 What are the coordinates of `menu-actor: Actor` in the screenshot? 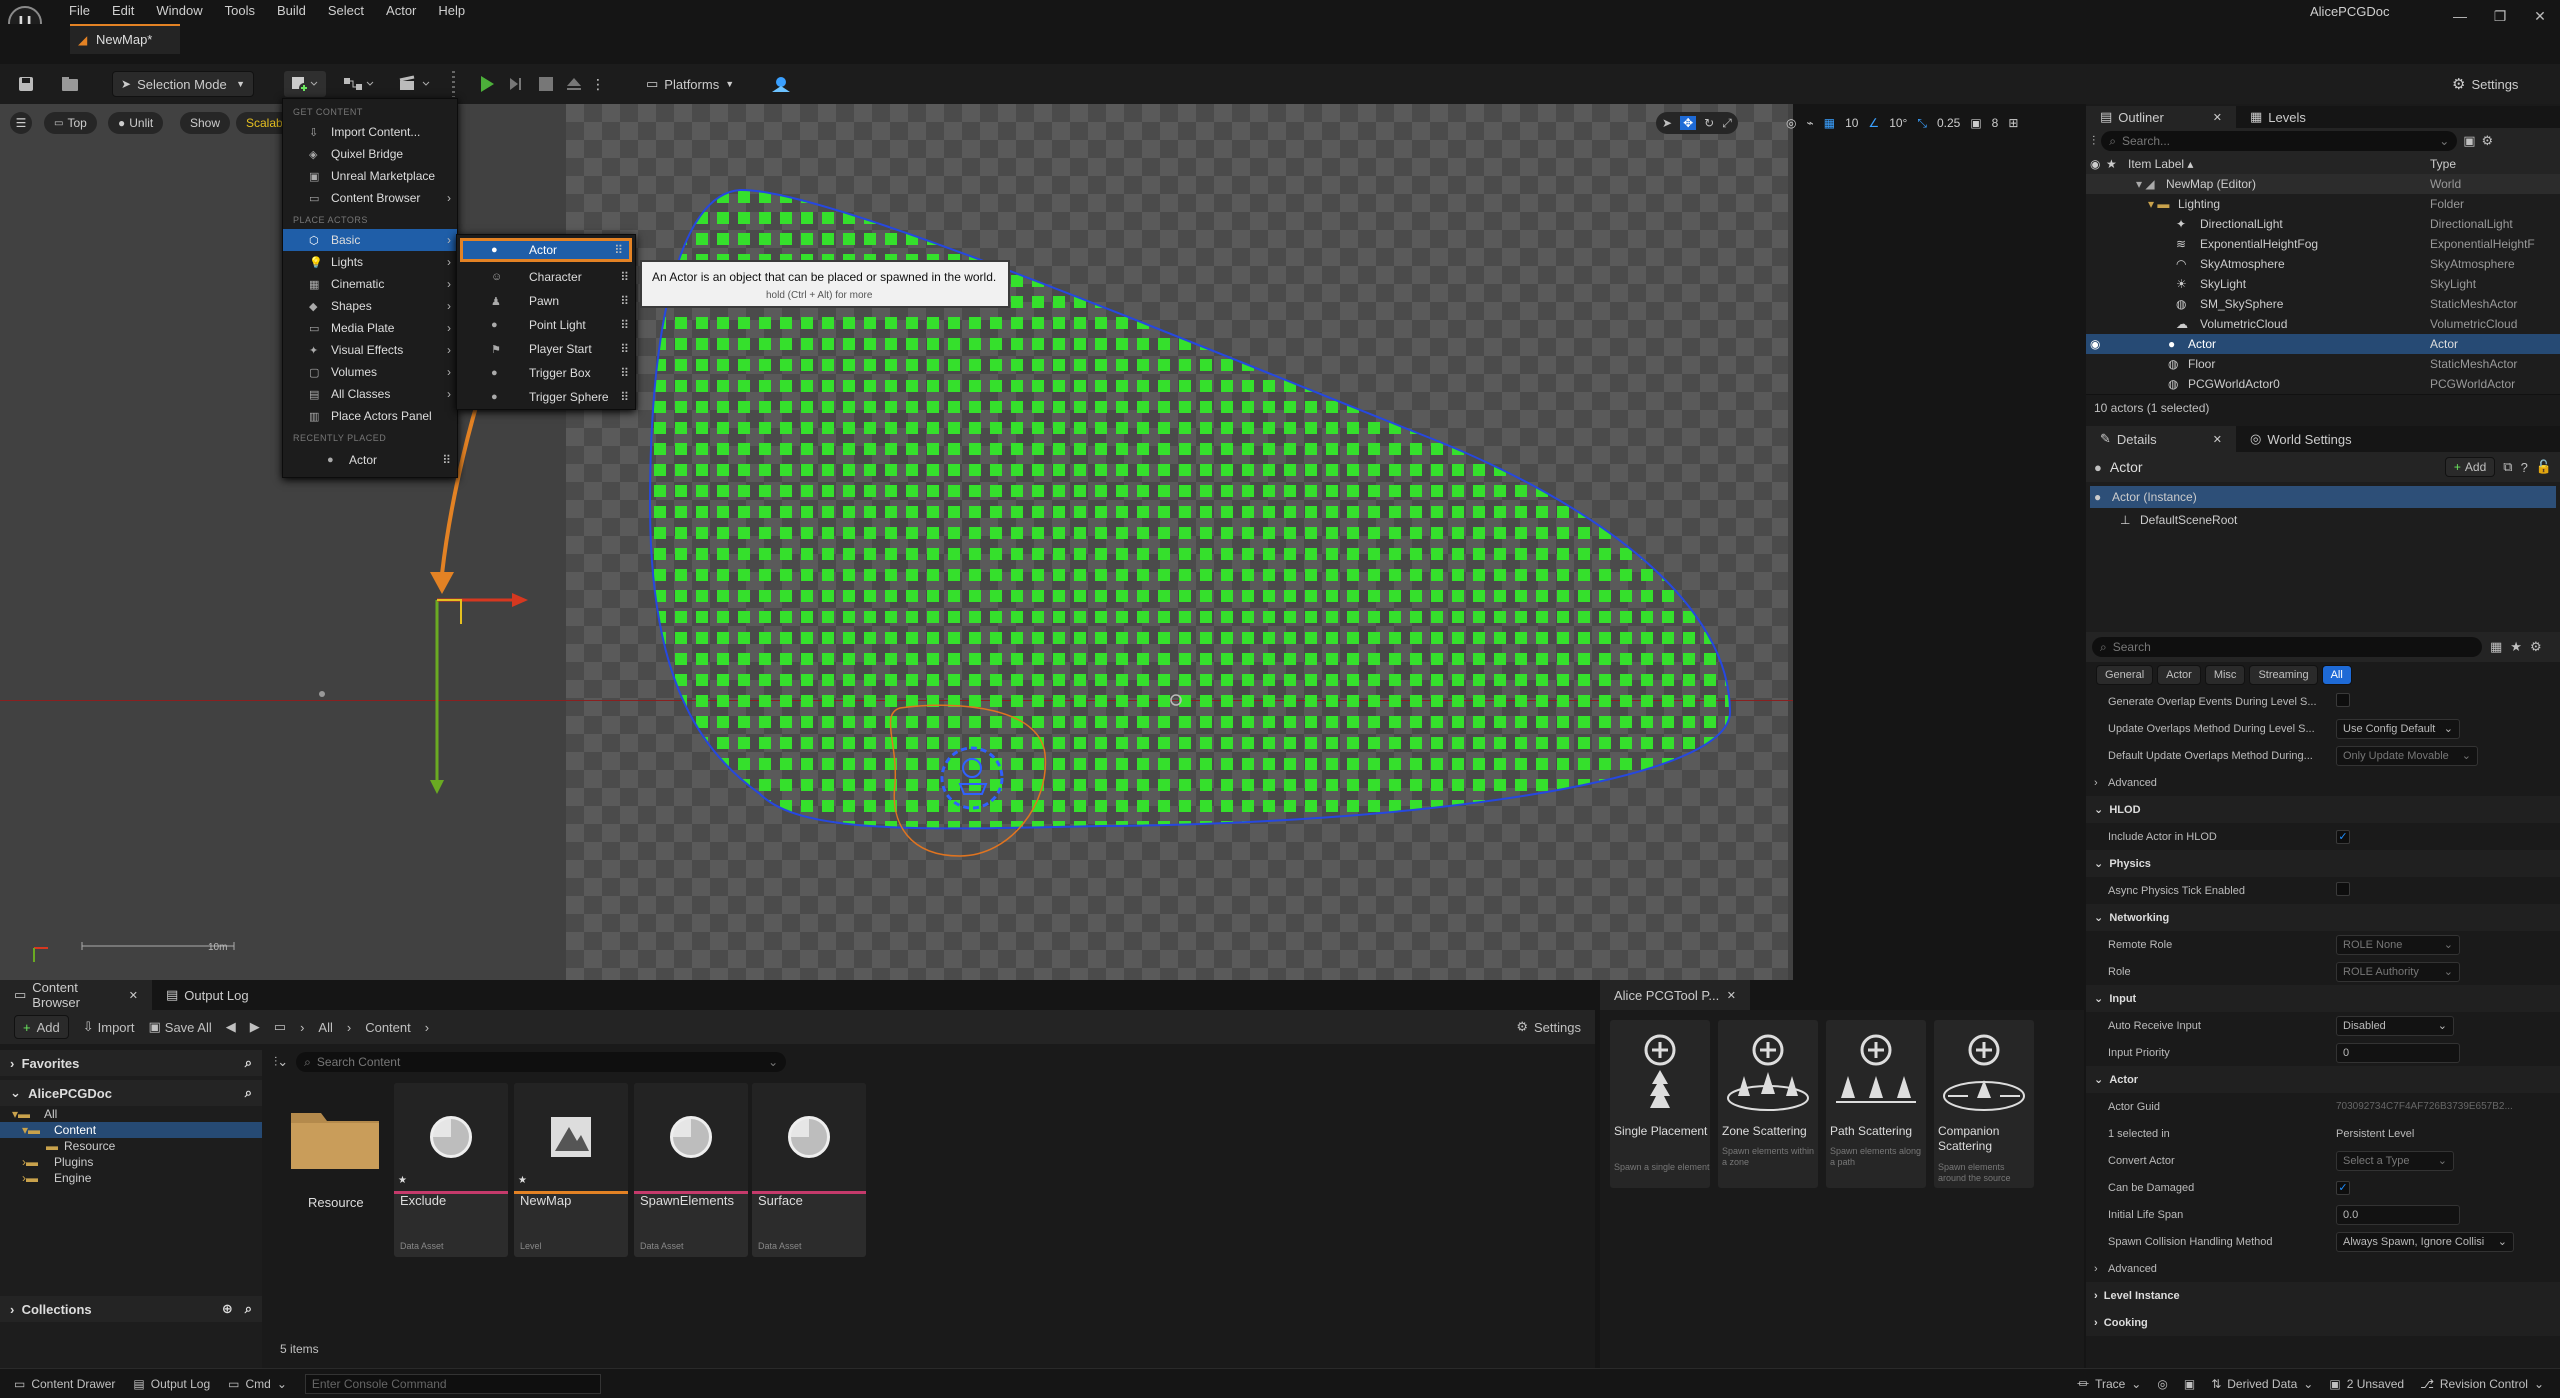 It's located at (401, 11).